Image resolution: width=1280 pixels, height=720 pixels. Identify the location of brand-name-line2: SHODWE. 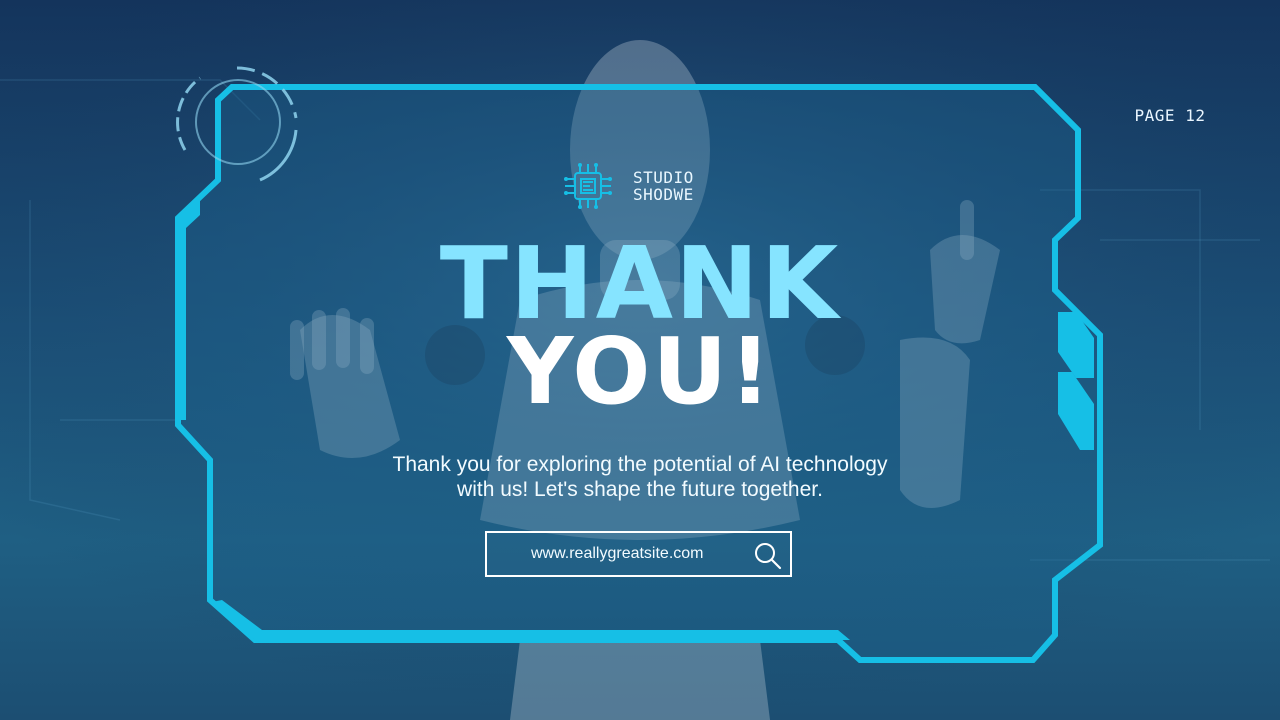
(663, 194).